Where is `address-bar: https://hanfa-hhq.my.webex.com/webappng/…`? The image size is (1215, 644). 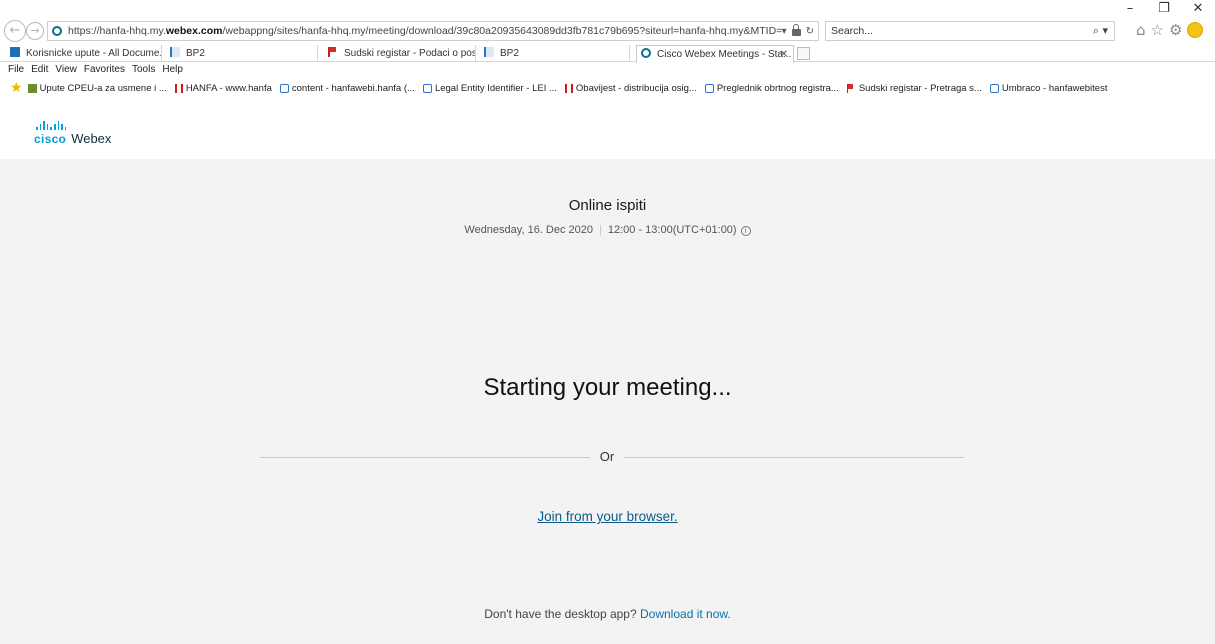 address-bar: https://hanfa-hhq.my.webex.com/webappng/… is located at coordinates (433, 31).